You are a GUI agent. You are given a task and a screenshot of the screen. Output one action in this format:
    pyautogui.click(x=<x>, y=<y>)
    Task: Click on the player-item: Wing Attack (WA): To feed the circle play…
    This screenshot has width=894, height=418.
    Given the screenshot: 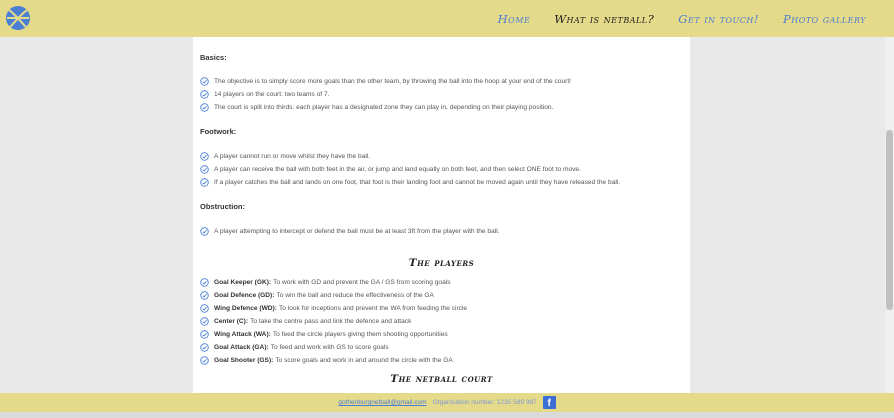 What is the action you would take?
    pyautogui.click(x=324, y=334)
    